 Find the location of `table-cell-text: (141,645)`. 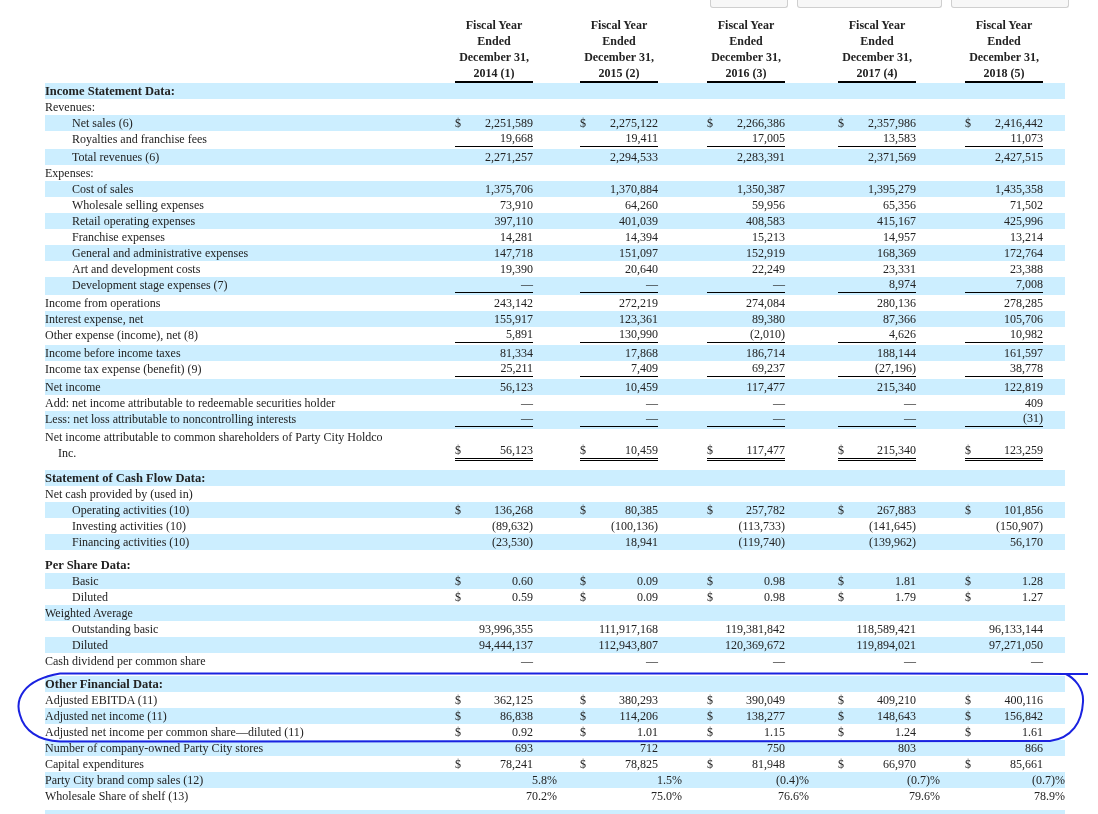

table-cell-text: (141,645) is located at coordinates (892, 526).